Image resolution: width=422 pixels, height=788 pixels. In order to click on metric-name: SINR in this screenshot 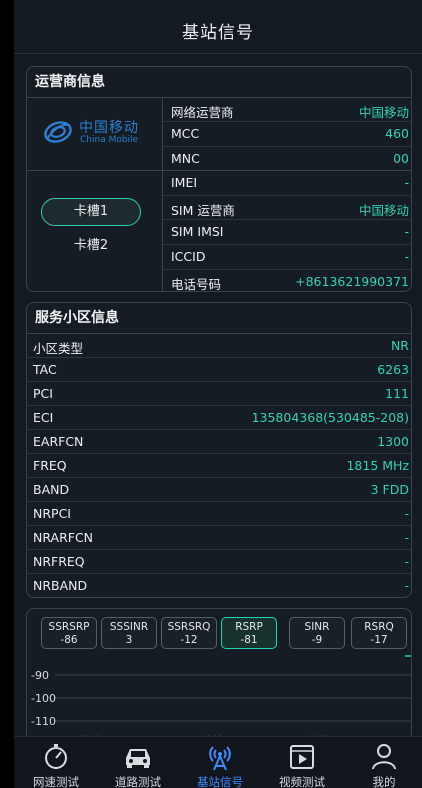, I will do `click(317, 627)`.